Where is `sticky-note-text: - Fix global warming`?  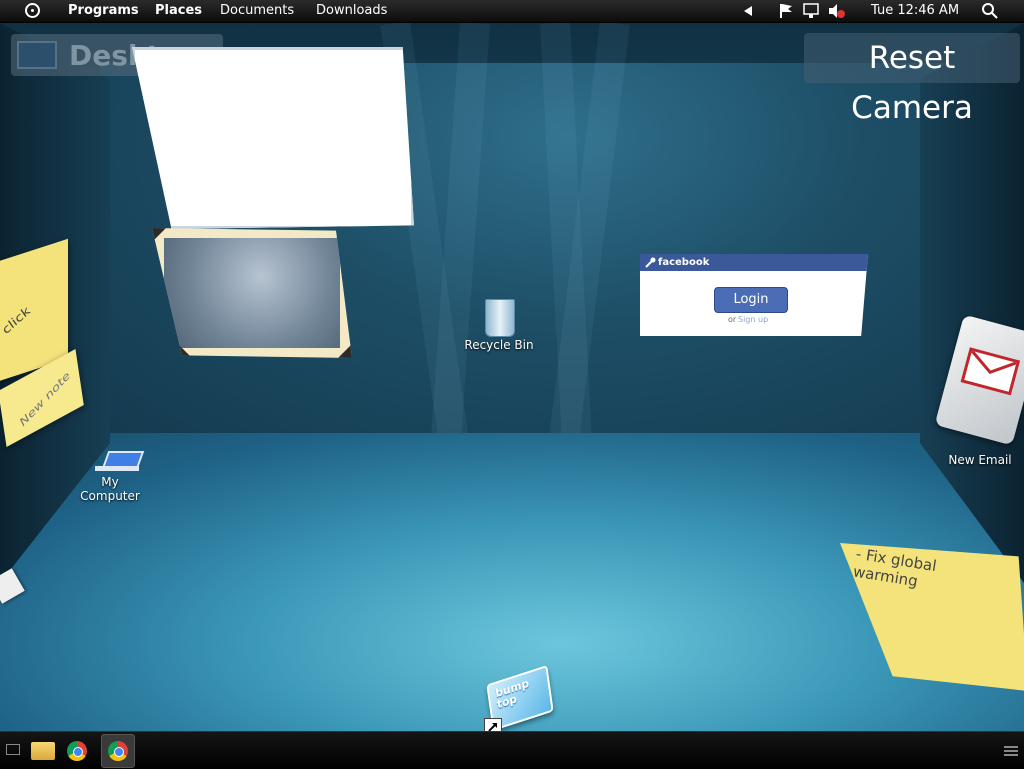
sticky-note-text: - Fix global warming is located at coordinates (894, 567).